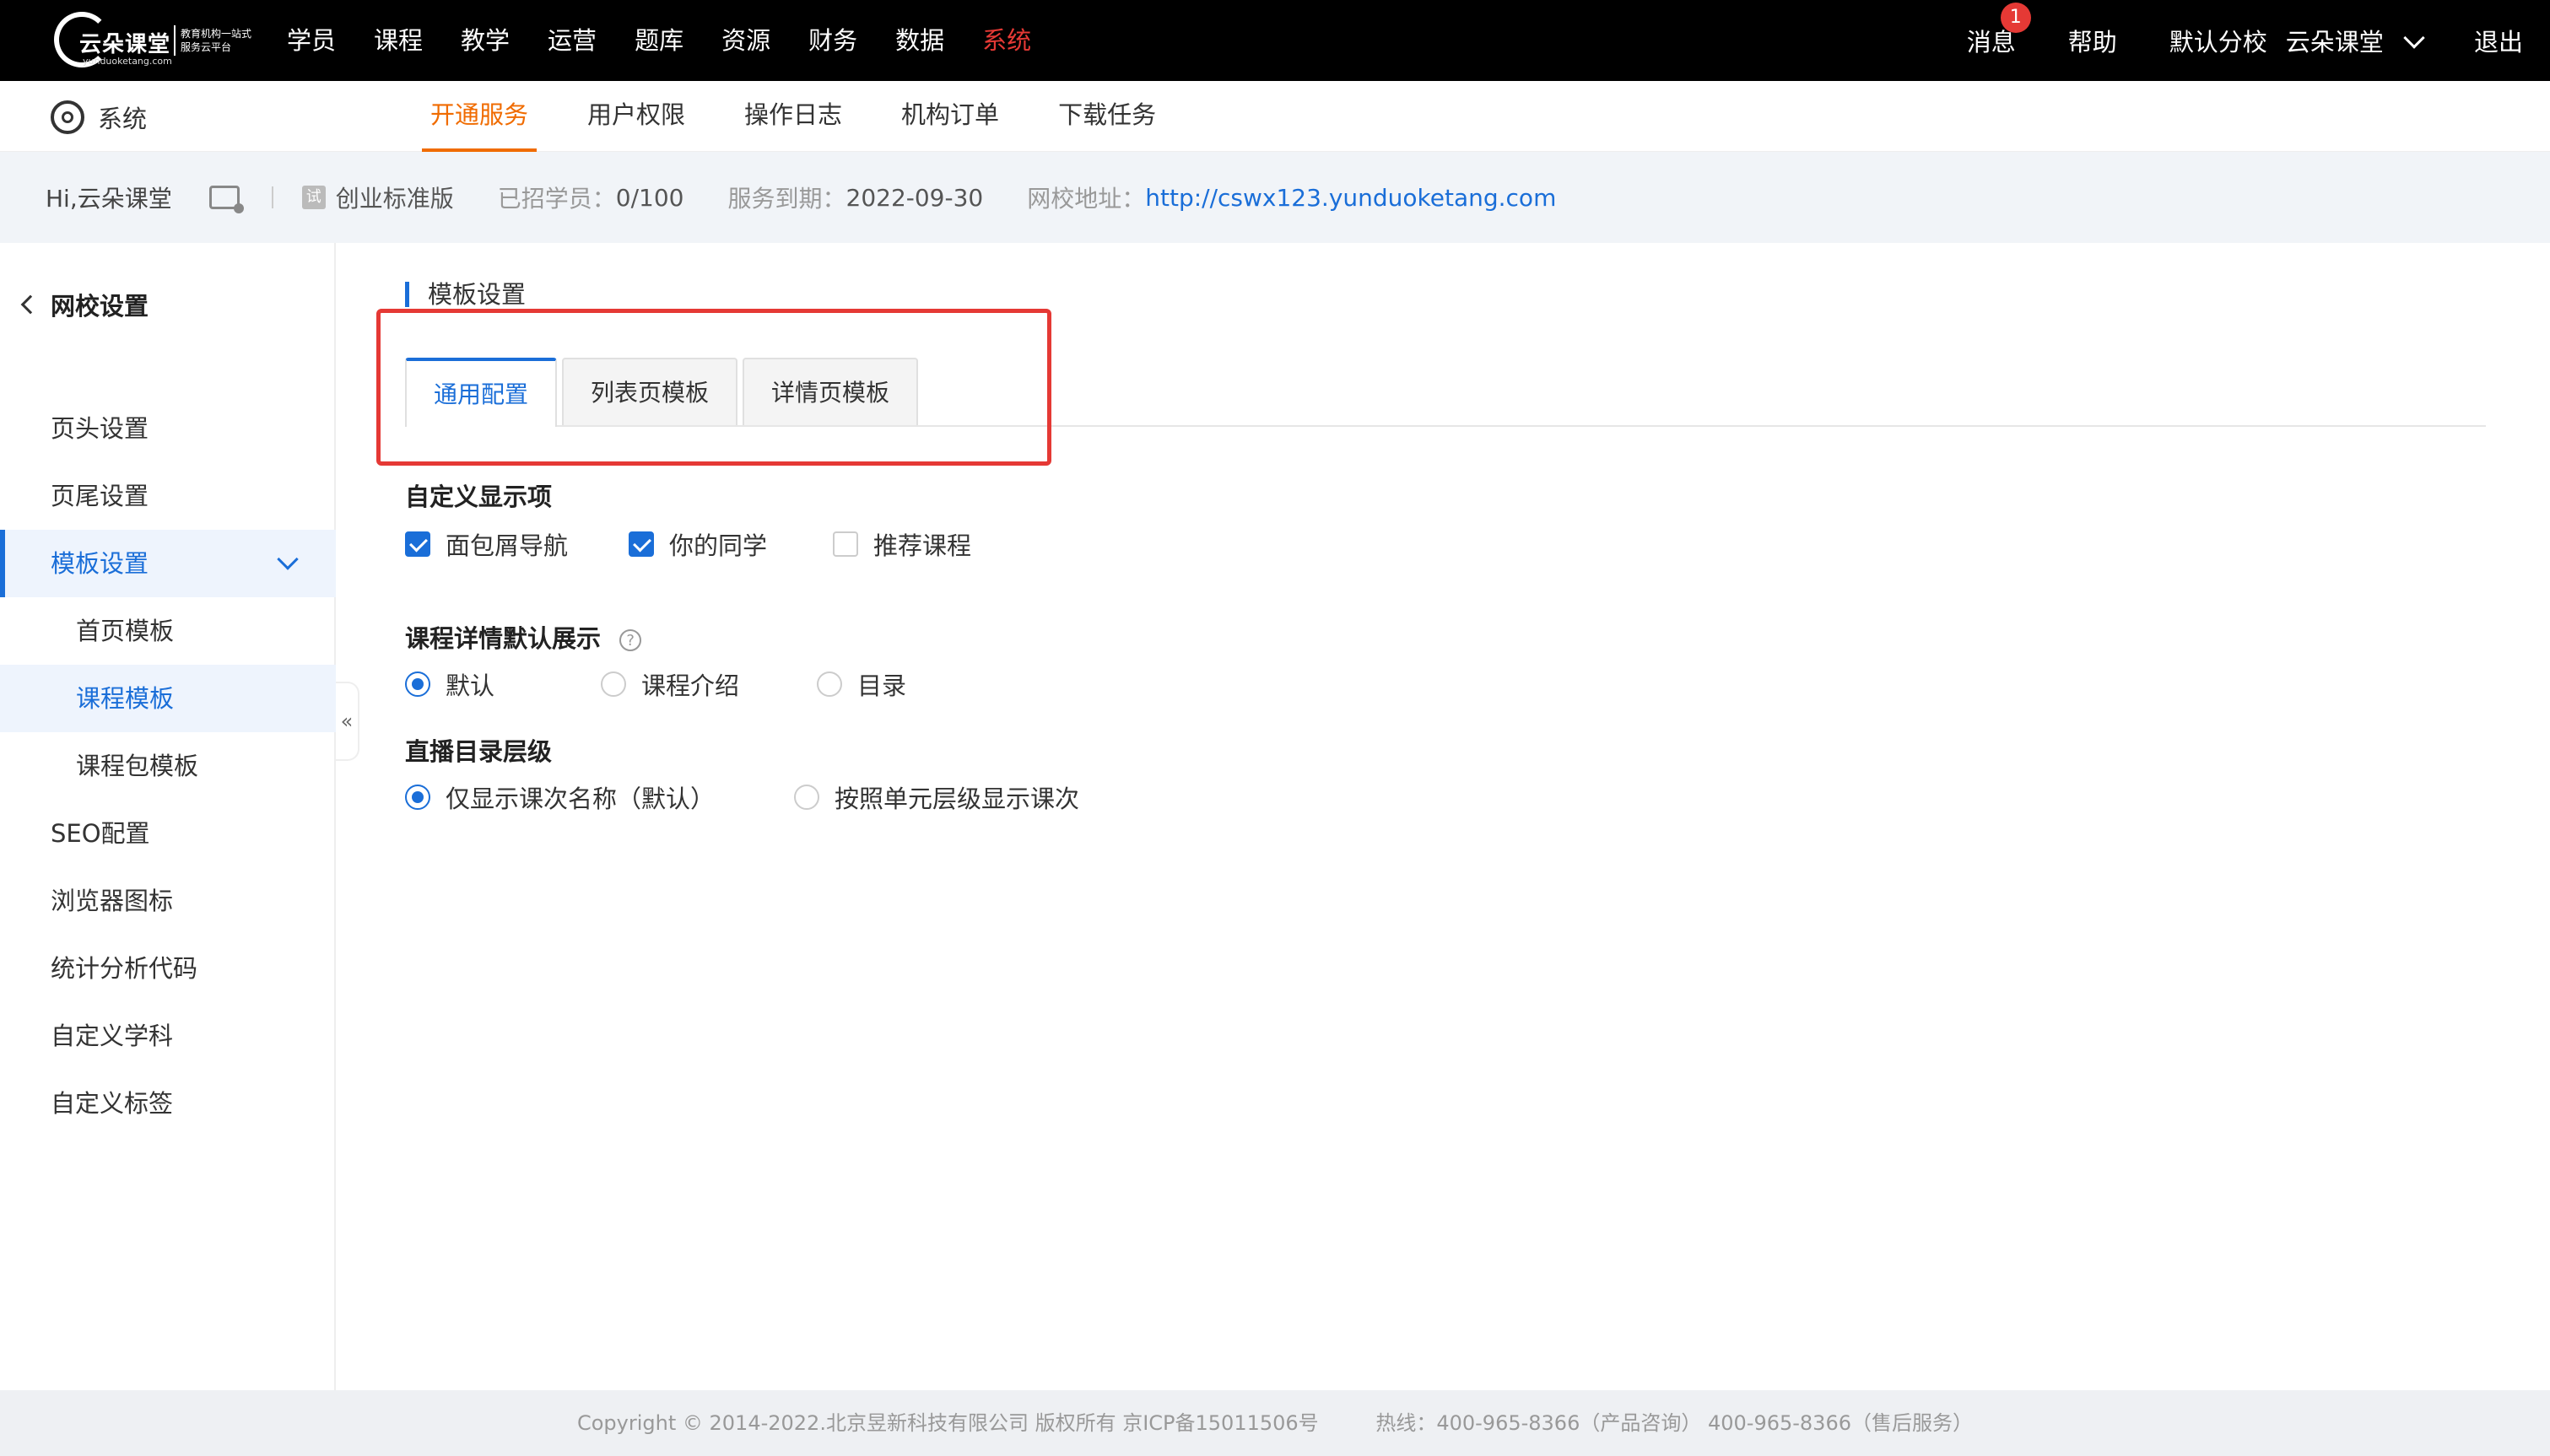  What do you see at coordinates (1006, 40) in the screenshot?
I see `nav-item-system: 系统` at bounding box center [1006, 40].